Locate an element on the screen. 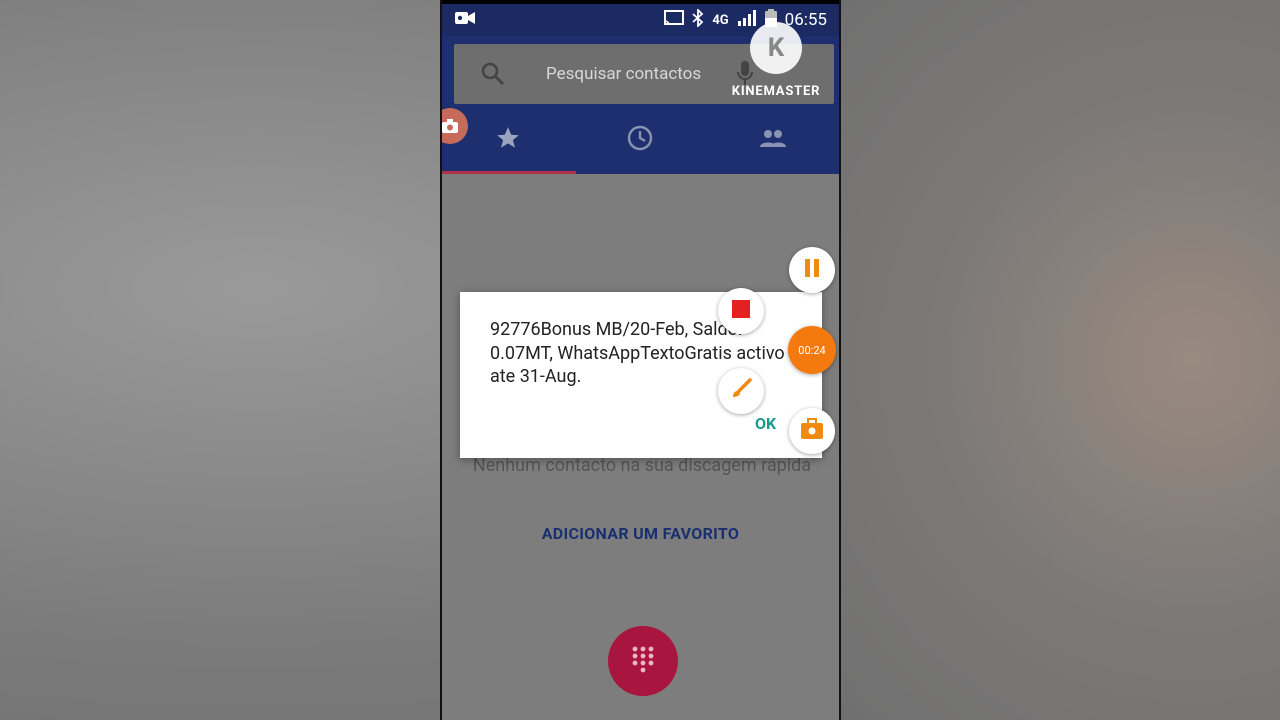 This screenshot has height=720, width=1280. pause-icon is located at coordinates (812, 270).